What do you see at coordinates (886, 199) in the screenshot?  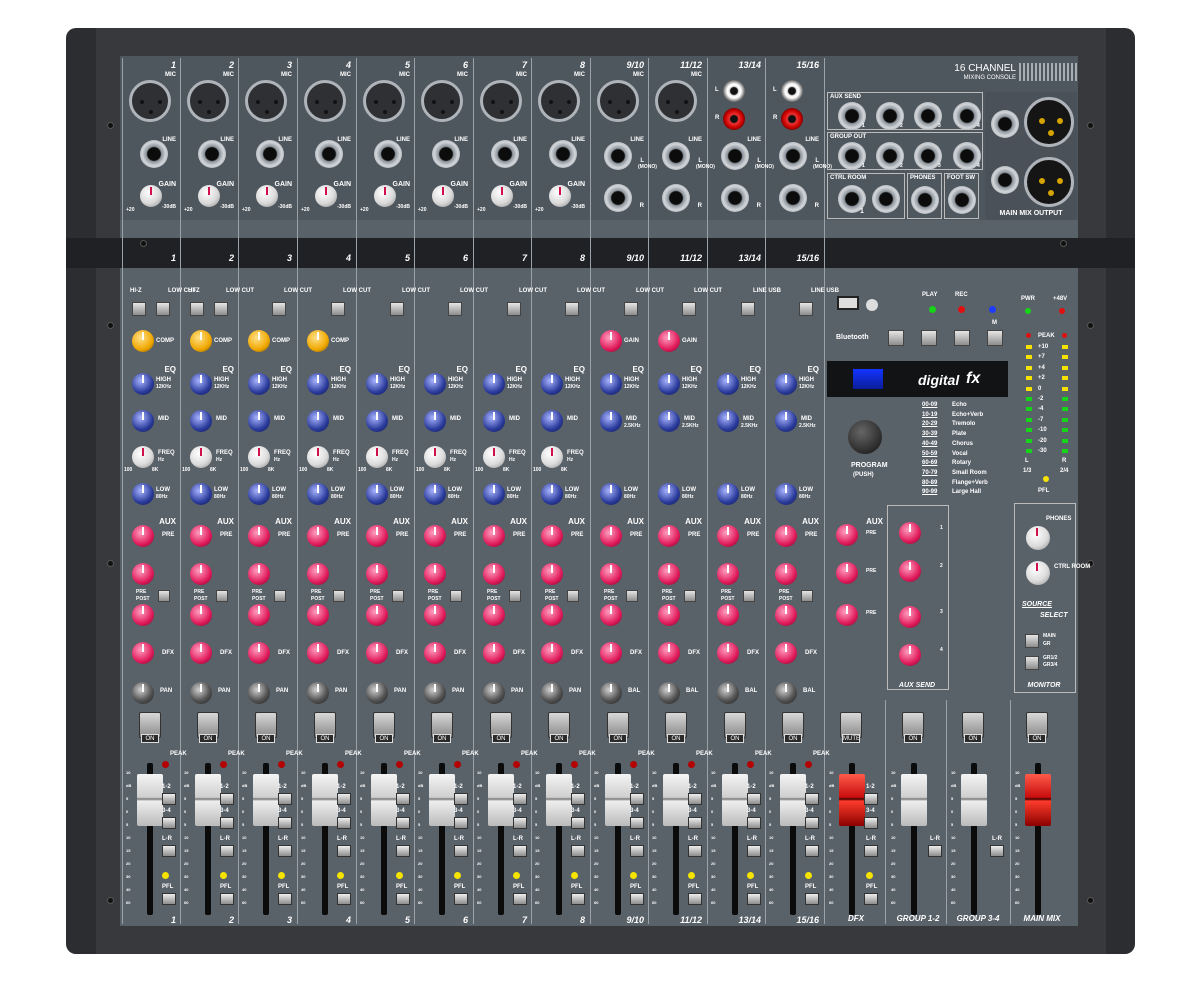 I see `ctrl-room-jack-r` at bounding box center [886, 199].